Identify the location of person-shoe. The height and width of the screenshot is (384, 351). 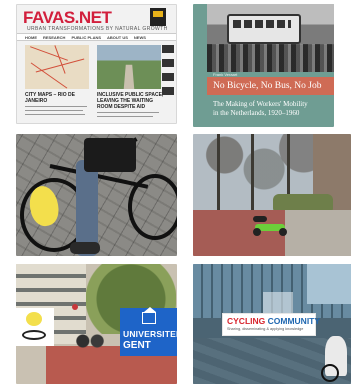
(85, 248).